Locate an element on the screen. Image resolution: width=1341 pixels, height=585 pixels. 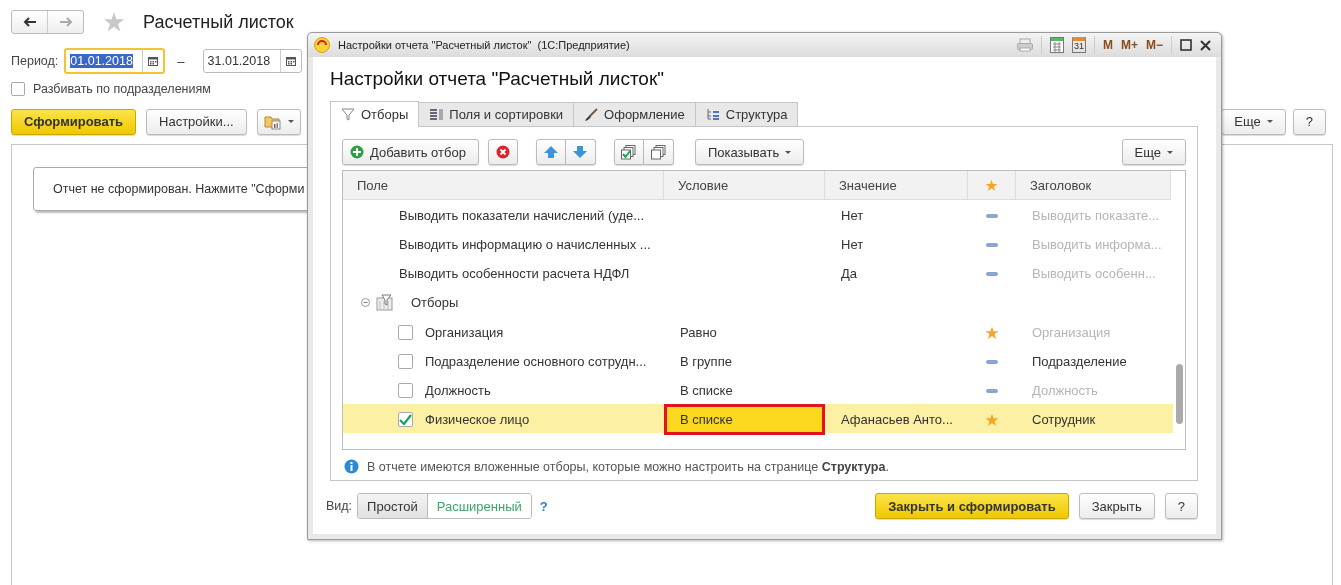
move-down-button is located at coordinates (580, 152).